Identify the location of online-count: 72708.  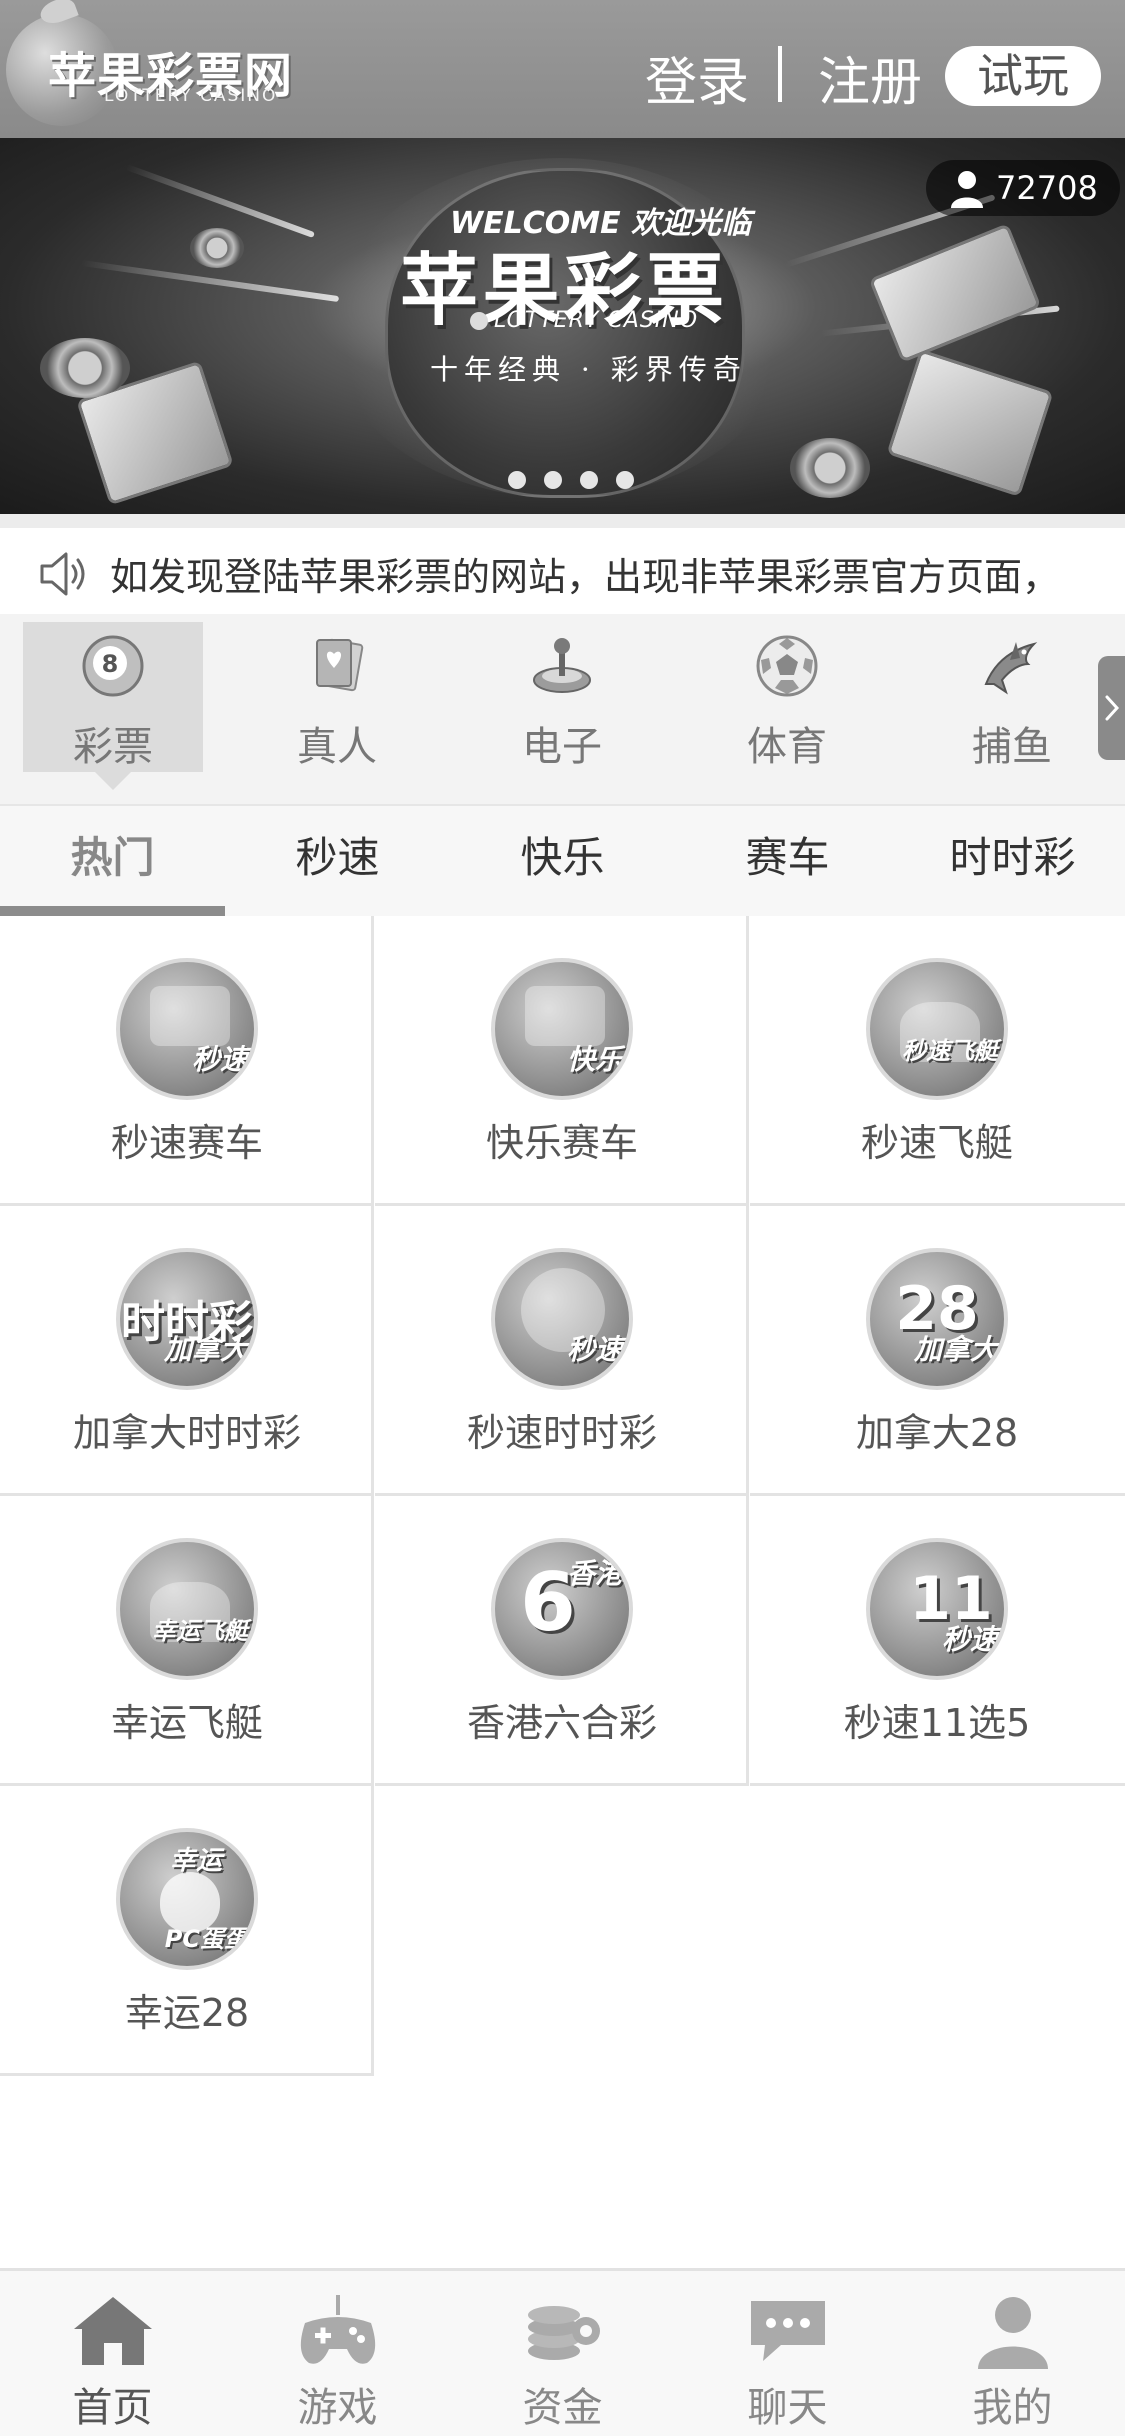
(1047, 188).